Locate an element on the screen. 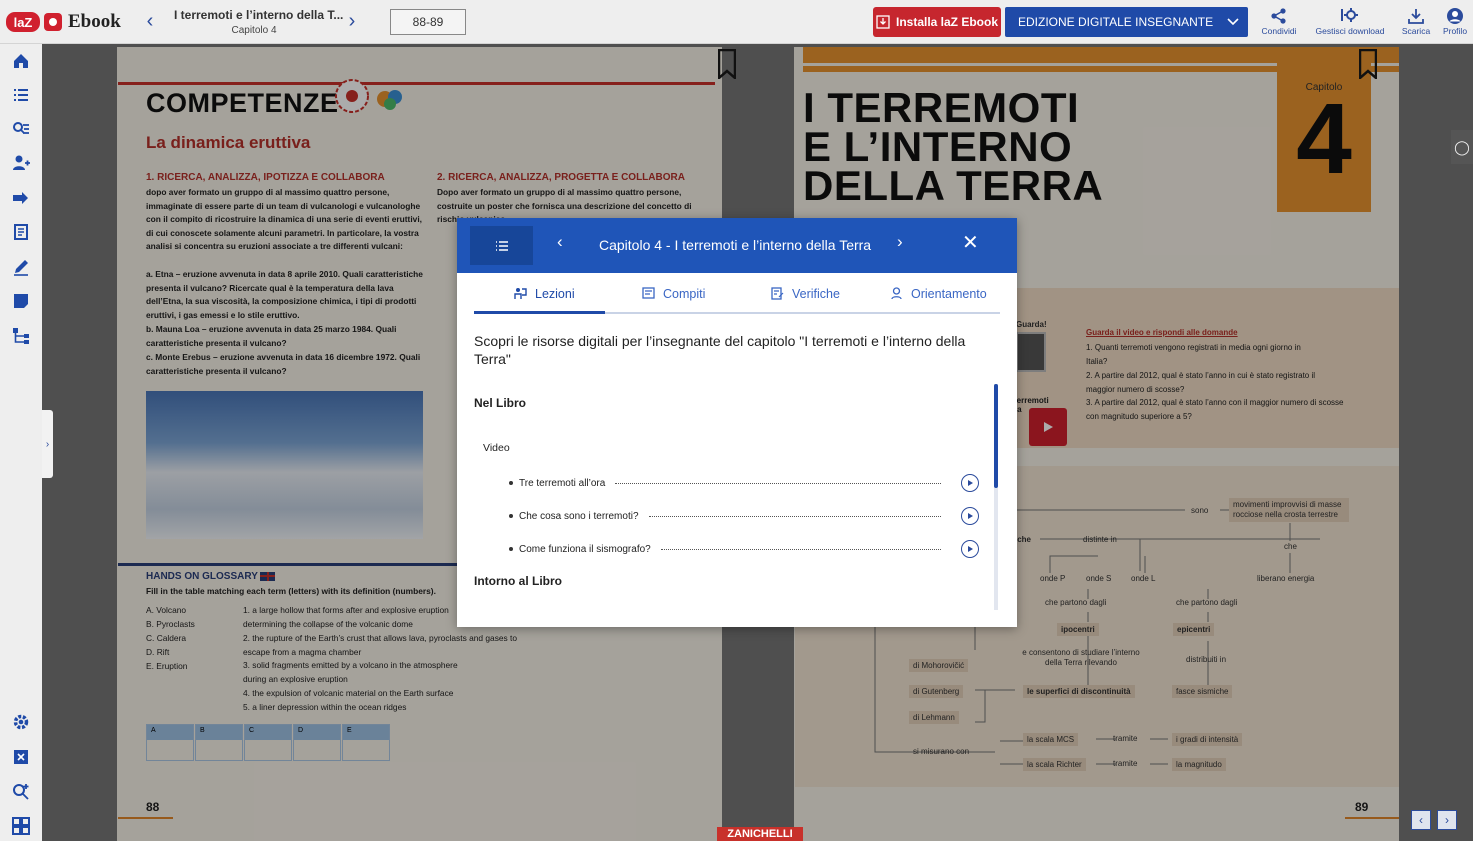  left-sidebar is located at coordinates (21, 442).